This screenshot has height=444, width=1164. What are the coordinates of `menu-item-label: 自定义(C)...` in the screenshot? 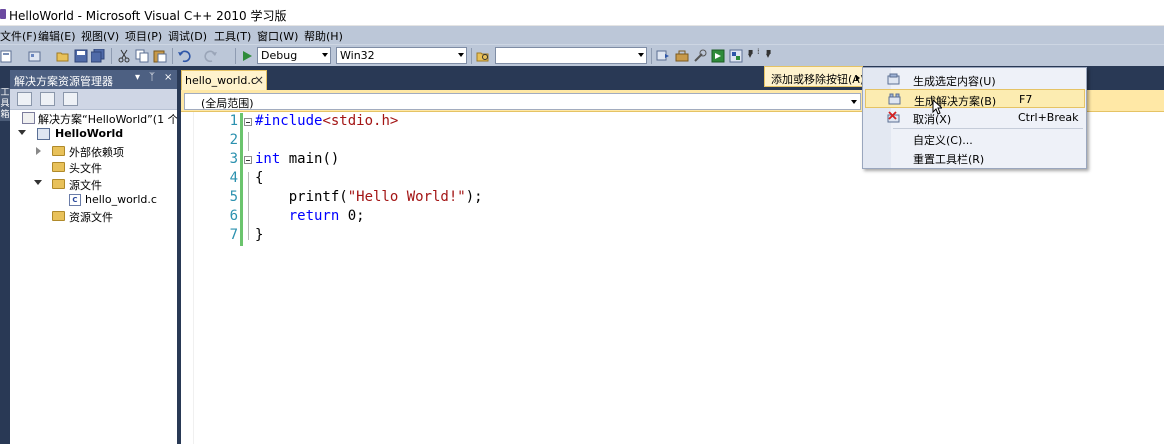 It's located at (943, 140).